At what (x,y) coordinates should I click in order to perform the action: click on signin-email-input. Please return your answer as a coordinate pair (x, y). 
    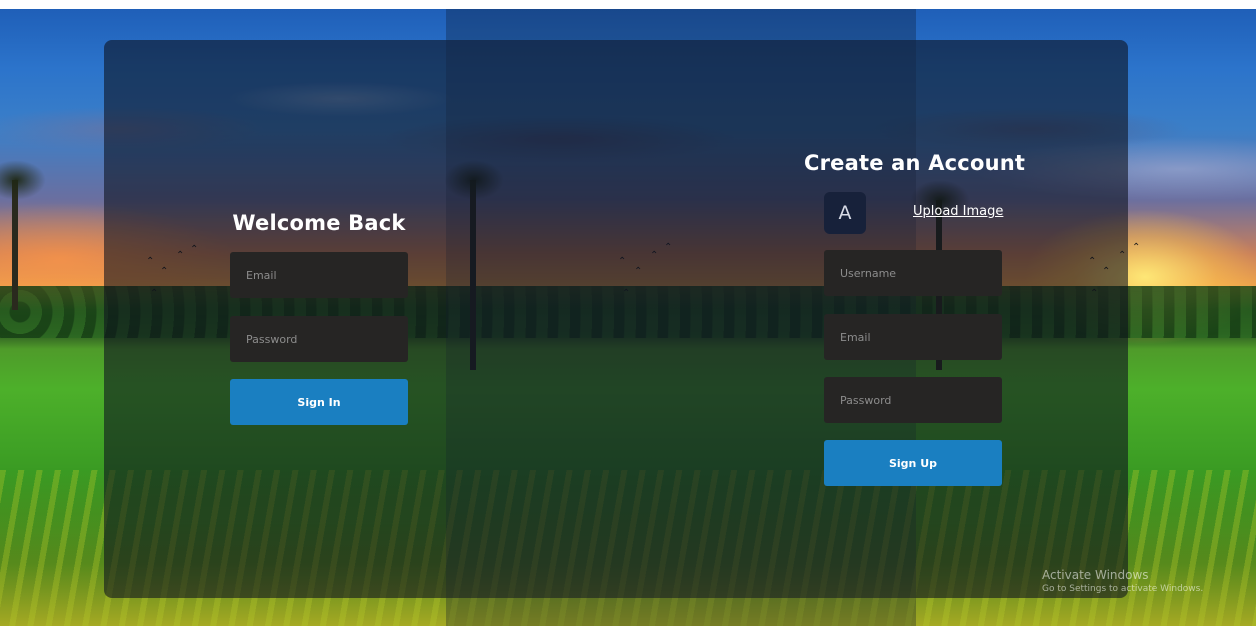
    Looking at the image, I should click on (319, 275).